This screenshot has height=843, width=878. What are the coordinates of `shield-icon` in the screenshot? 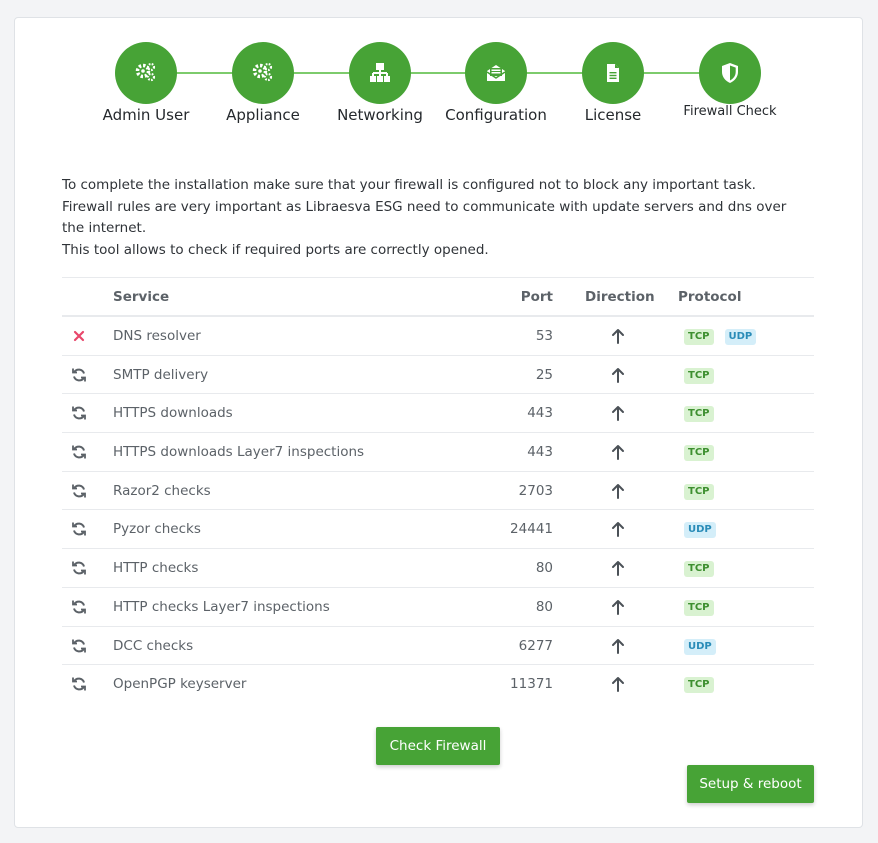 It's located at (730, 73).